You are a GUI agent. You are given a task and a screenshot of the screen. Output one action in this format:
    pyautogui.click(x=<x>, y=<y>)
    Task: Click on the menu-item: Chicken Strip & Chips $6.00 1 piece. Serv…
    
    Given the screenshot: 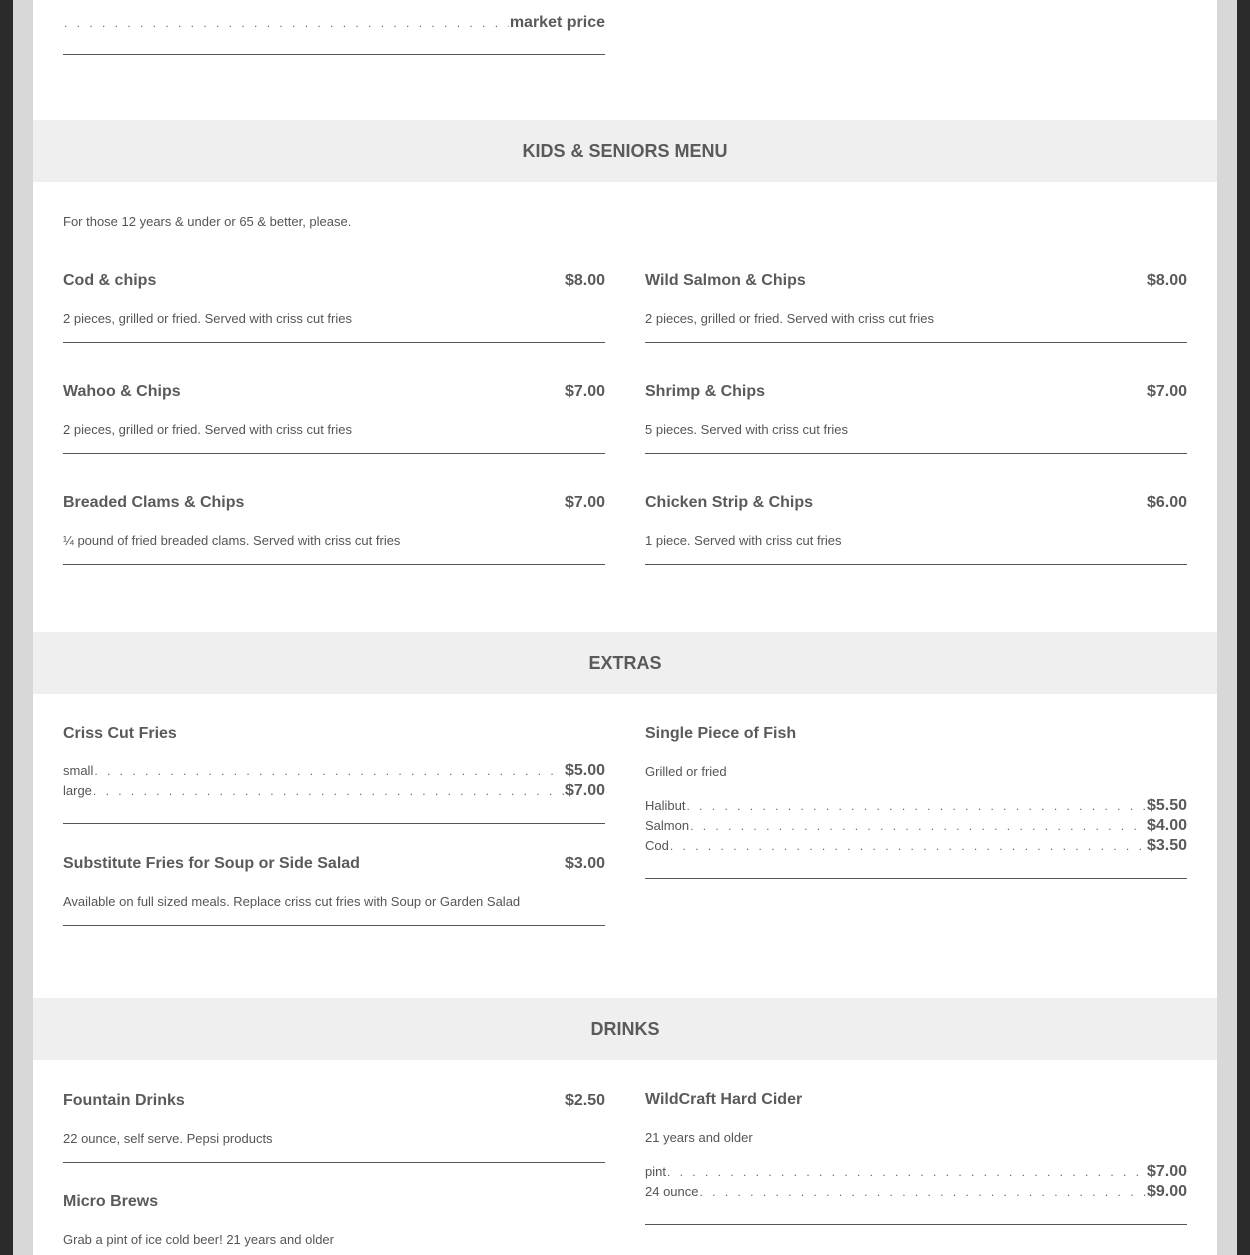 What is the action you would take?
    pyautogui.click(x=916, y=529)
    